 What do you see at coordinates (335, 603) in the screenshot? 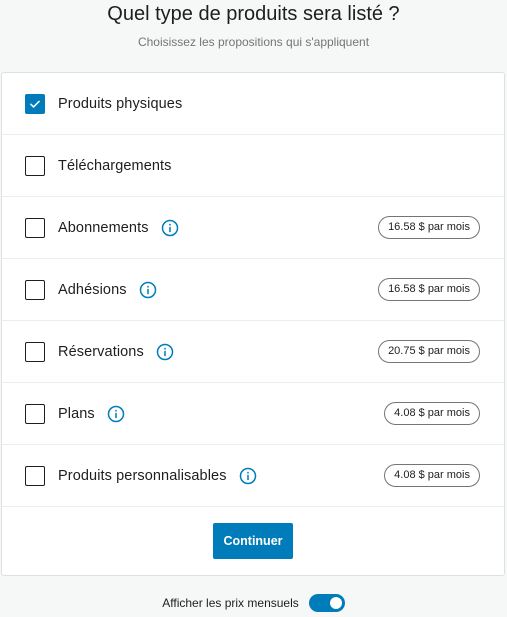
I see `toggle-knob` at bounding box center [335, 603].